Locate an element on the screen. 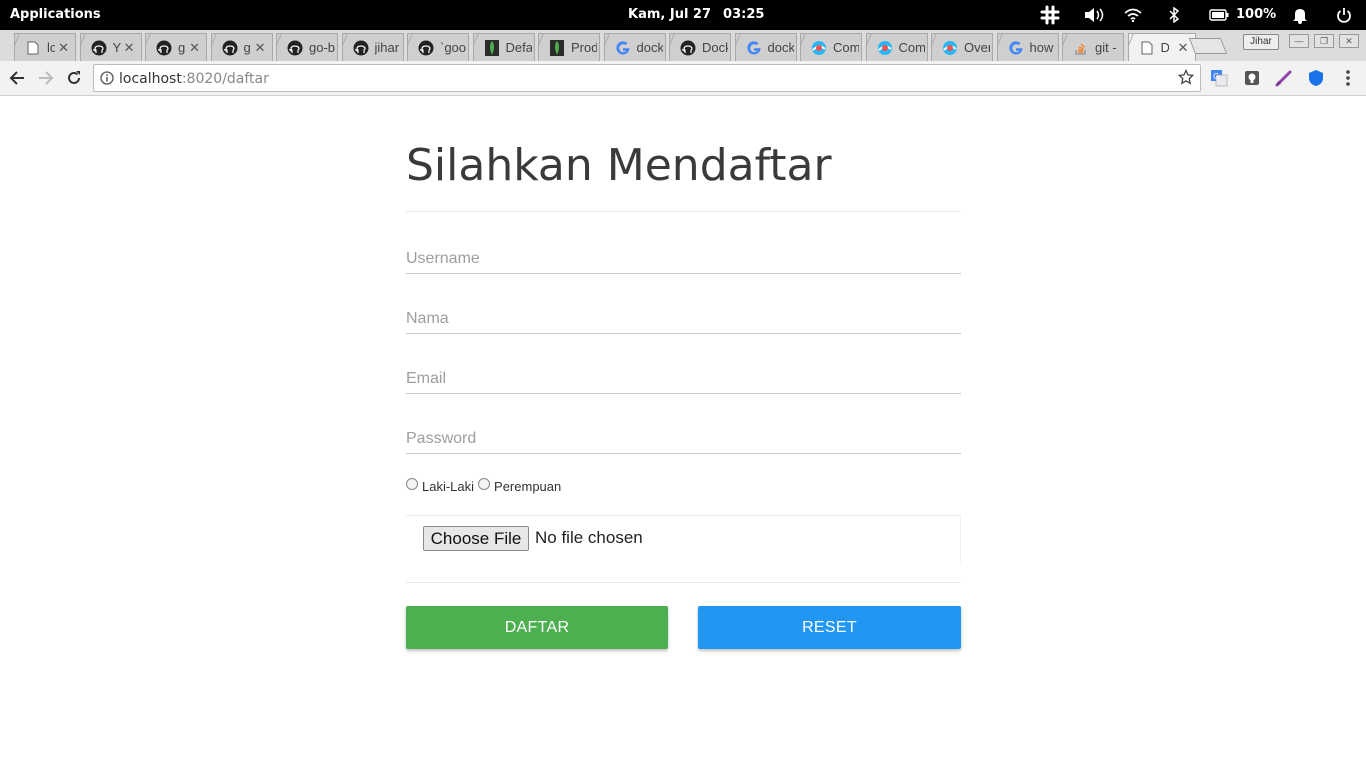  tab-title: git - is located at coordinates (1106, 47).